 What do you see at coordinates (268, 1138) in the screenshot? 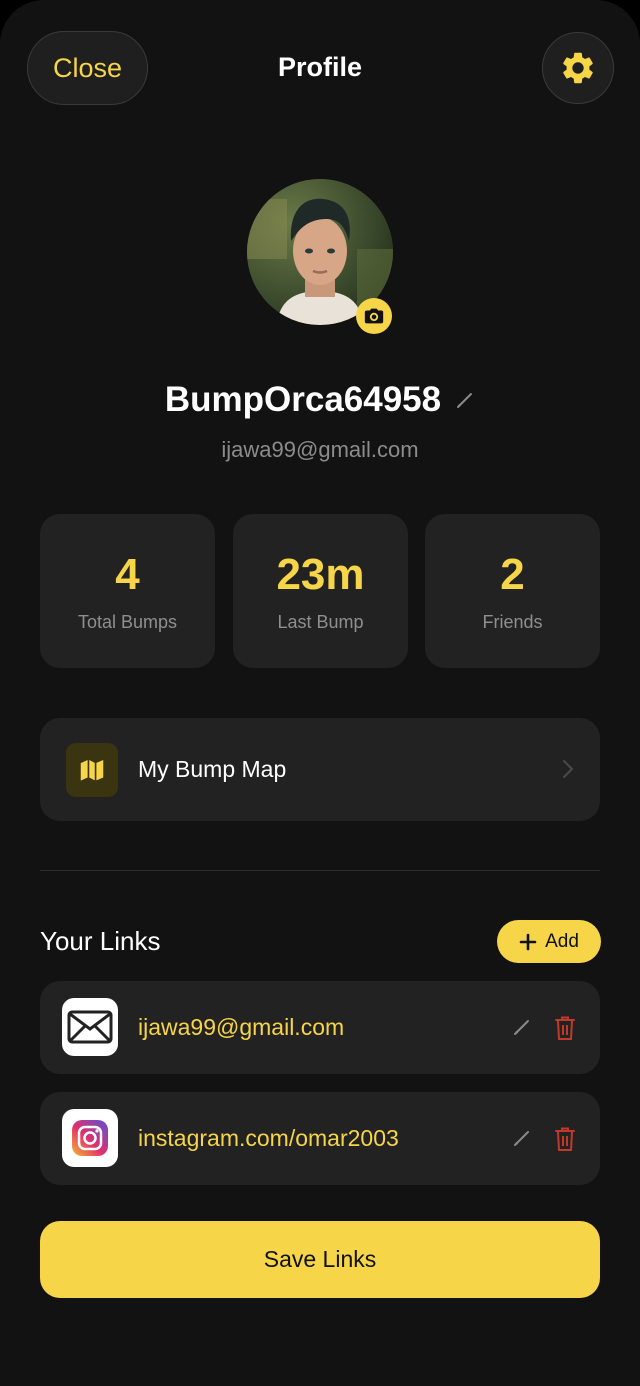
I see `link-text: instagram.com/omar2003` at bounding box center [268, 1138].